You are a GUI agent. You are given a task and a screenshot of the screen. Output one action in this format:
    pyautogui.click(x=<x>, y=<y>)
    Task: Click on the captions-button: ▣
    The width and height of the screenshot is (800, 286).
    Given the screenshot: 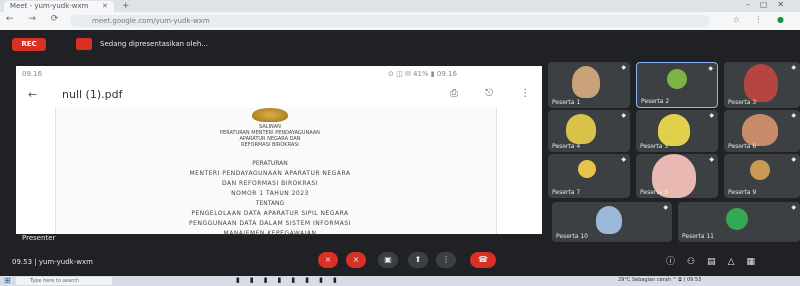 What is the action you would take?
    pyautogui.click(x=388, y=260)
    